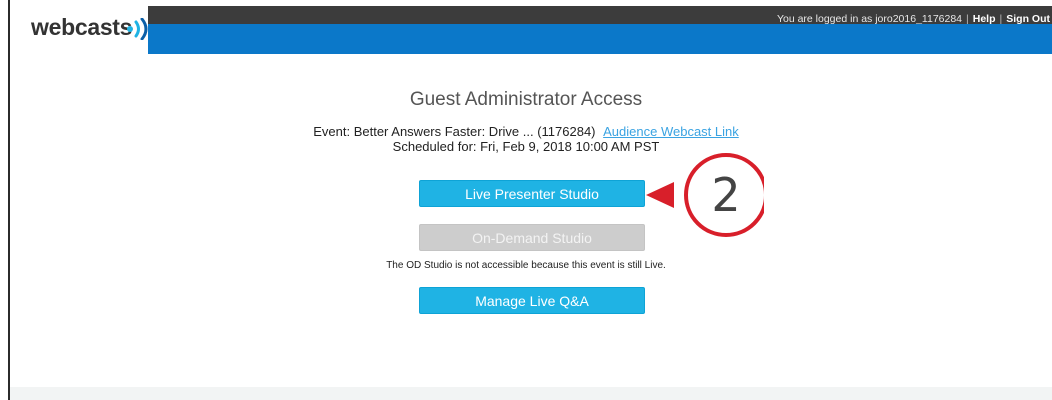  Describe the element at coordinates (137, 29) in the screenshot. I see `broadcast-icon` at that location.